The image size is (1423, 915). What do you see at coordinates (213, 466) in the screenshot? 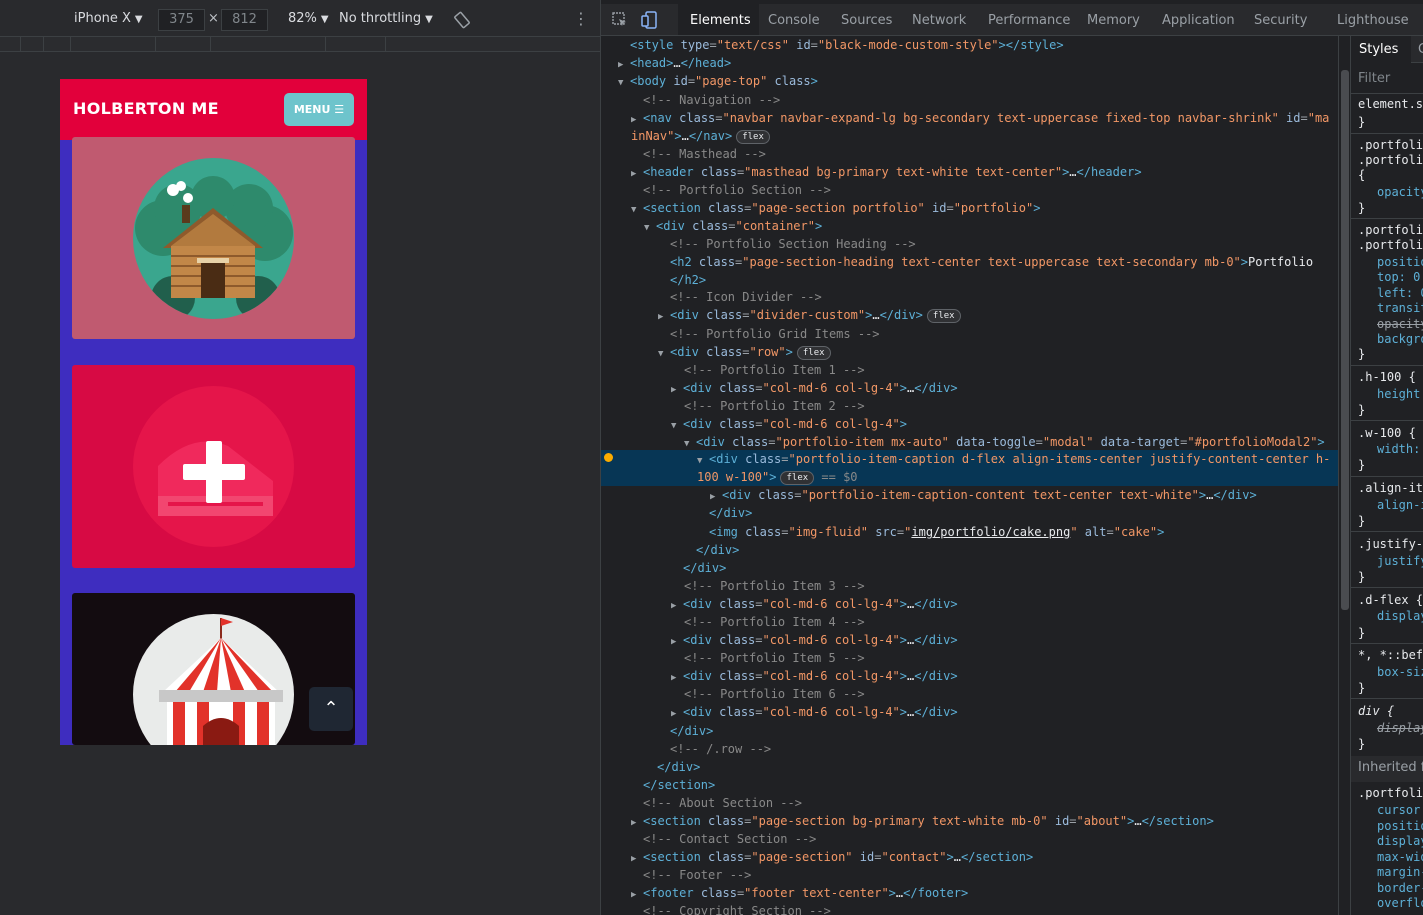
I see `portfolio-item-cake` at bounding box center [213, 466].